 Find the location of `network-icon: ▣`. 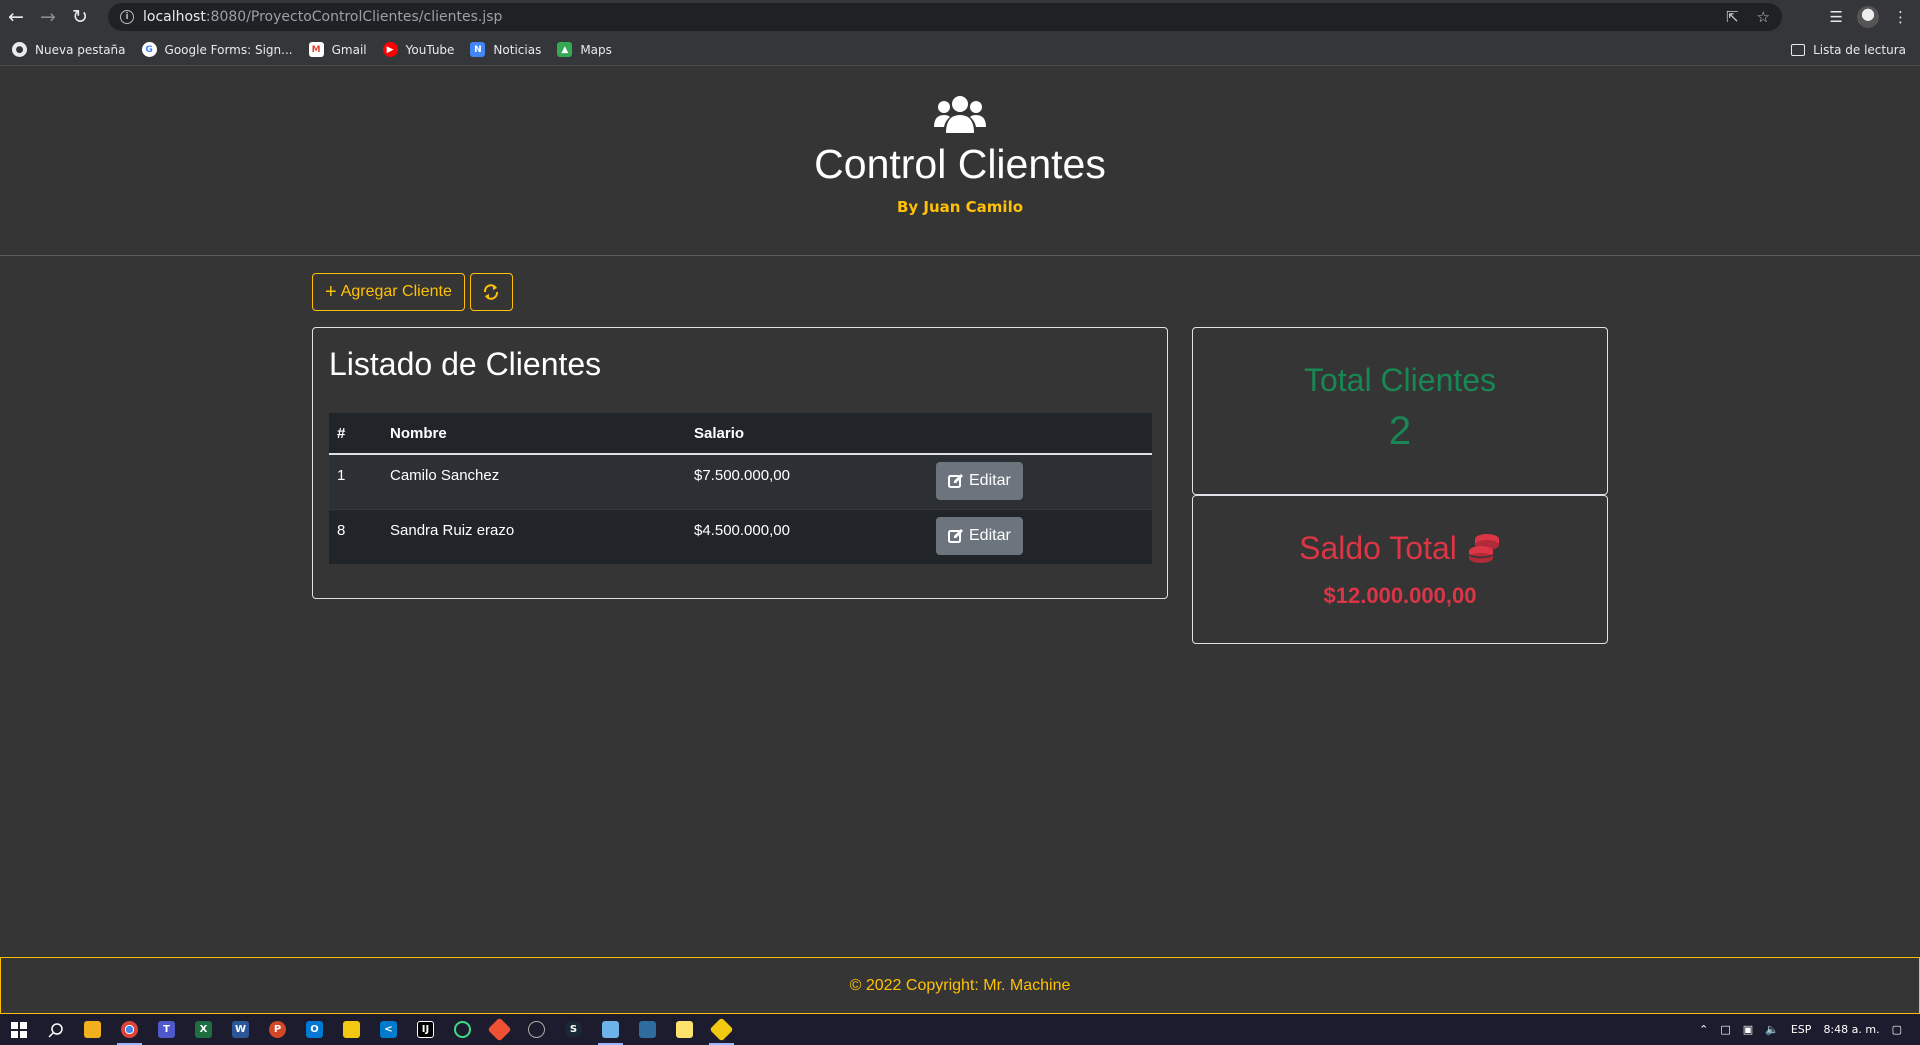

network-icon: ▣ is located at coordinates (1748, 1029).